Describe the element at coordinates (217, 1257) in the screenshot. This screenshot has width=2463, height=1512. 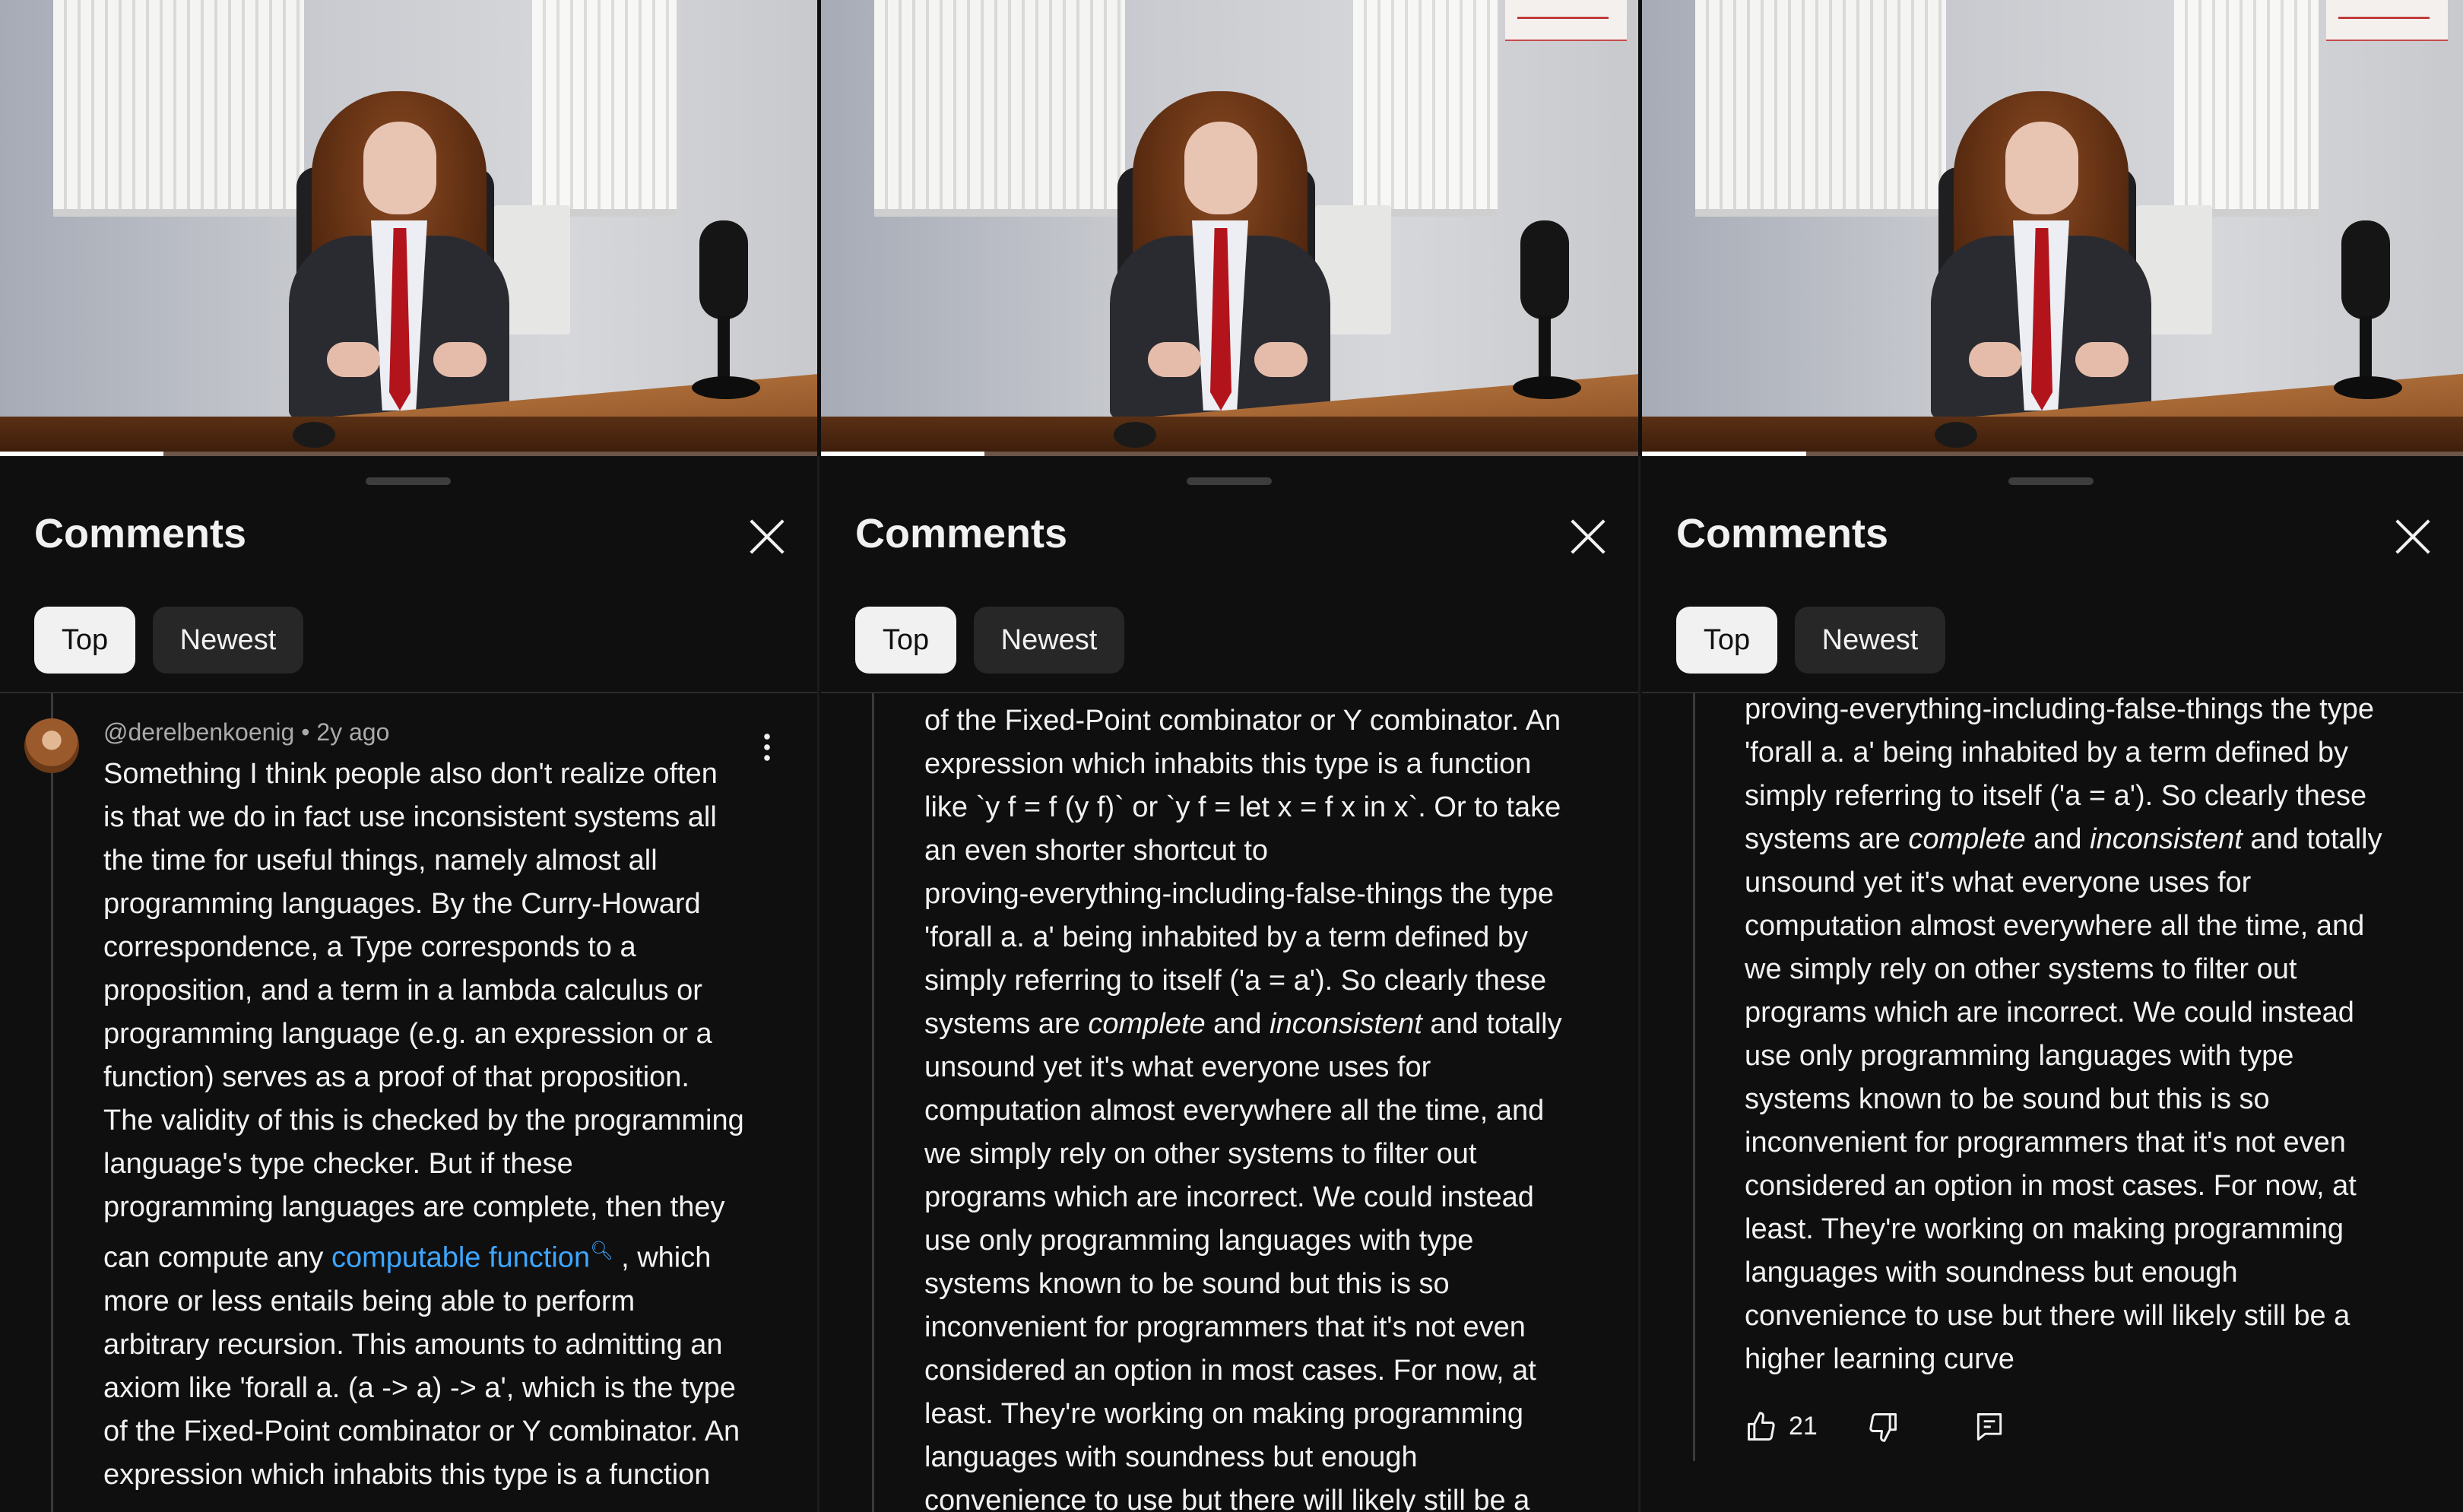
I see `link-prefix: can compute any` at that location.